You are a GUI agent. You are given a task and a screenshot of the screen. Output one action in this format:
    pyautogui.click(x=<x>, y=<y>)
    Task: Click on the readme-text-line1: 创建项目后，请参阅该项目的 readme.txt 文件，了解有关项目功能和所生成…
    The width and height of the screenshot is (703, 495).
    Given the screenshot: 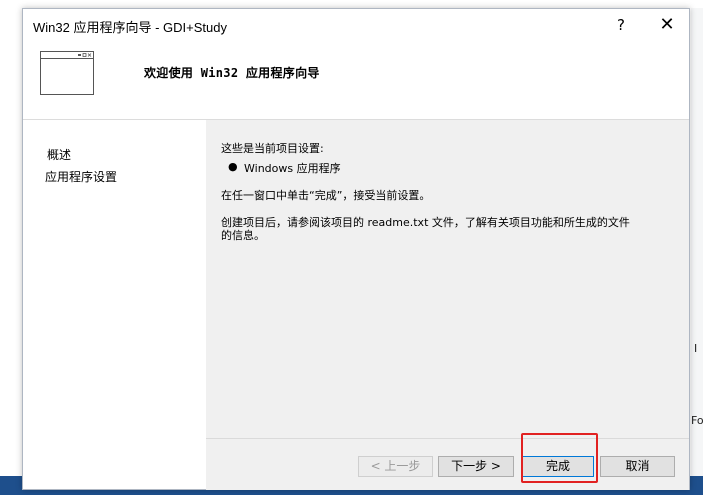 What is the action you would take?
    pyautogui.click(x=425, y=222)
    